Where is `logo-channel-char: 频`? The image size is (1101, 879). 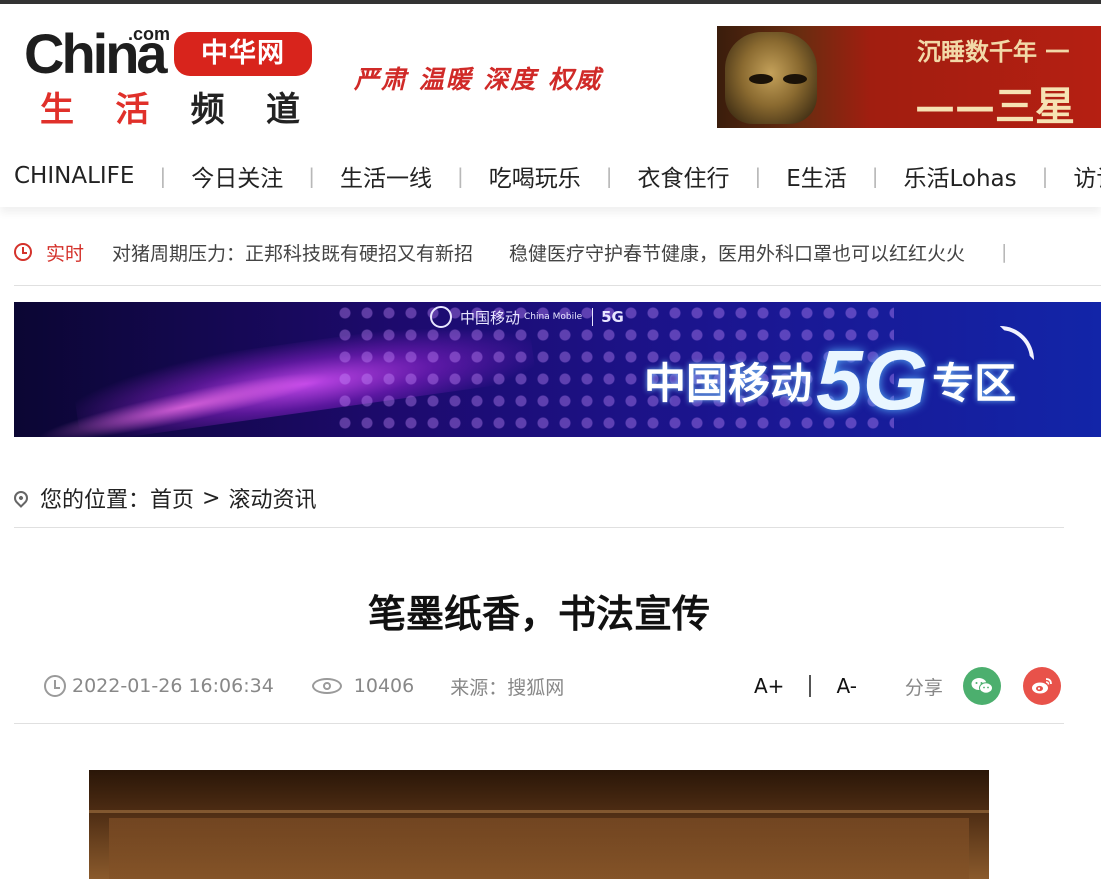 logo-channel-char: 频 is located at coordinates (207, 109).